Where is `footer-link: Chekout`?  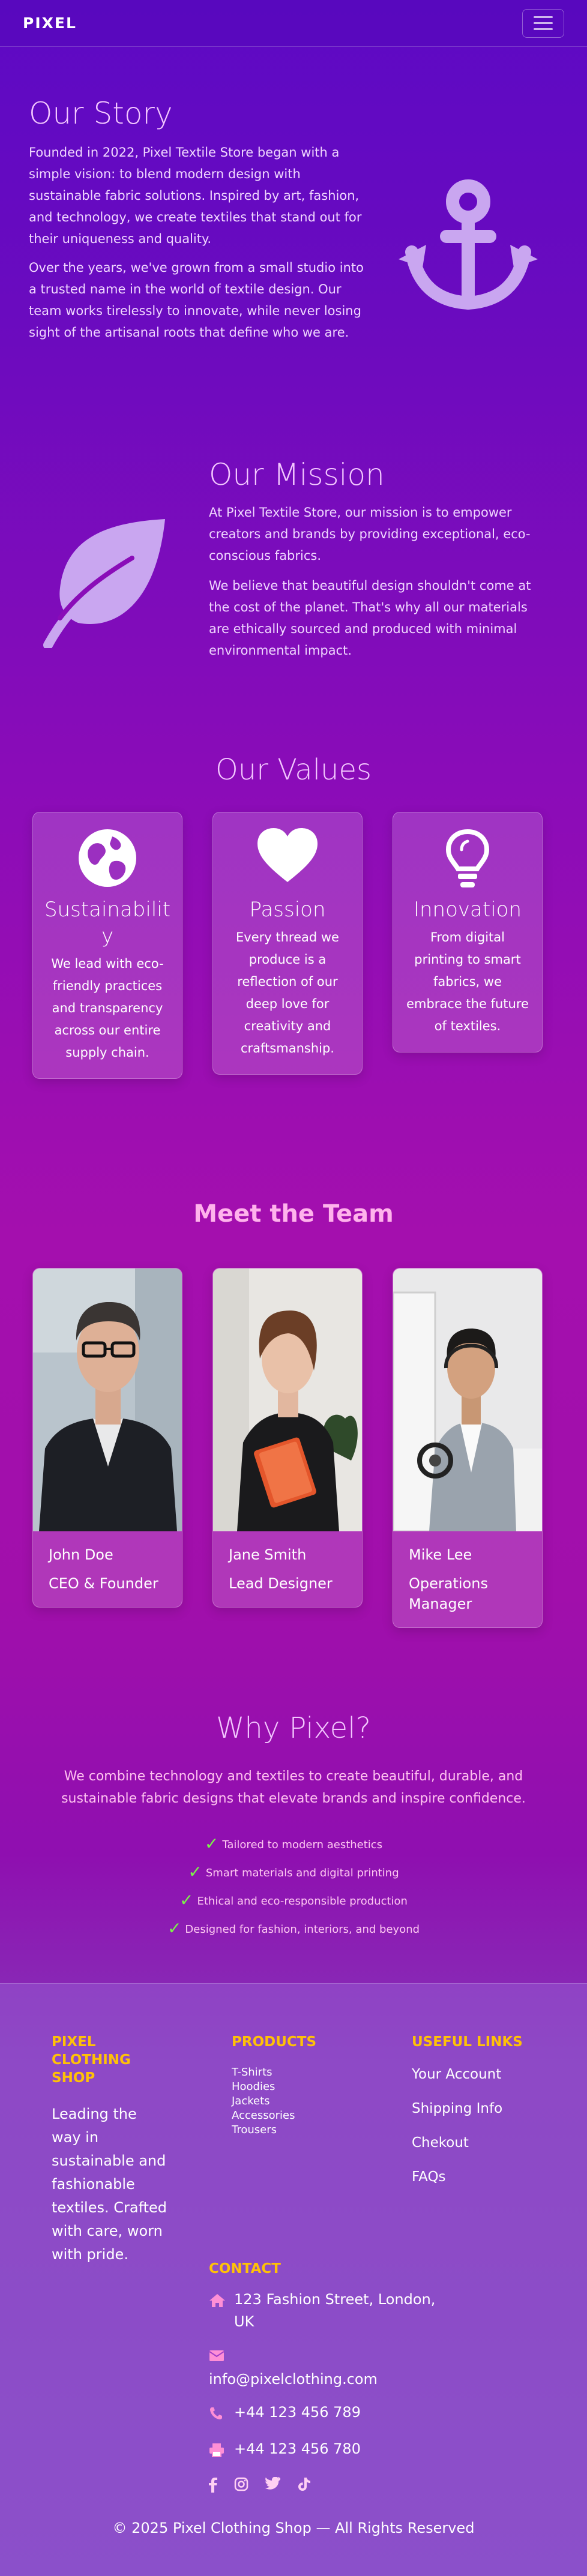 footer-link: Chekout is located at coordinates (484, 2143).